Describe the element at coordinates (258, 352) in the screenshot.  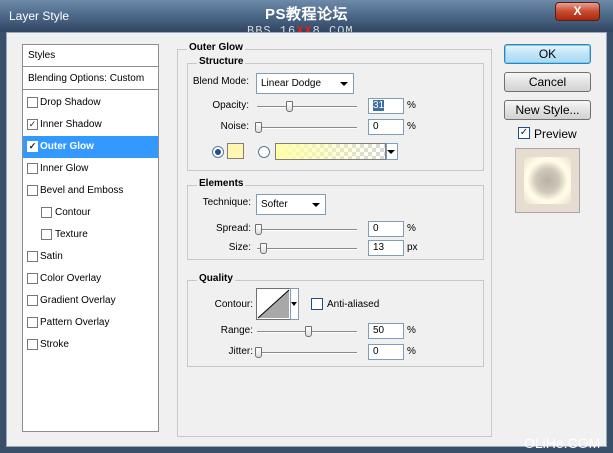
I see `jitter-slider-thumb` at that location.